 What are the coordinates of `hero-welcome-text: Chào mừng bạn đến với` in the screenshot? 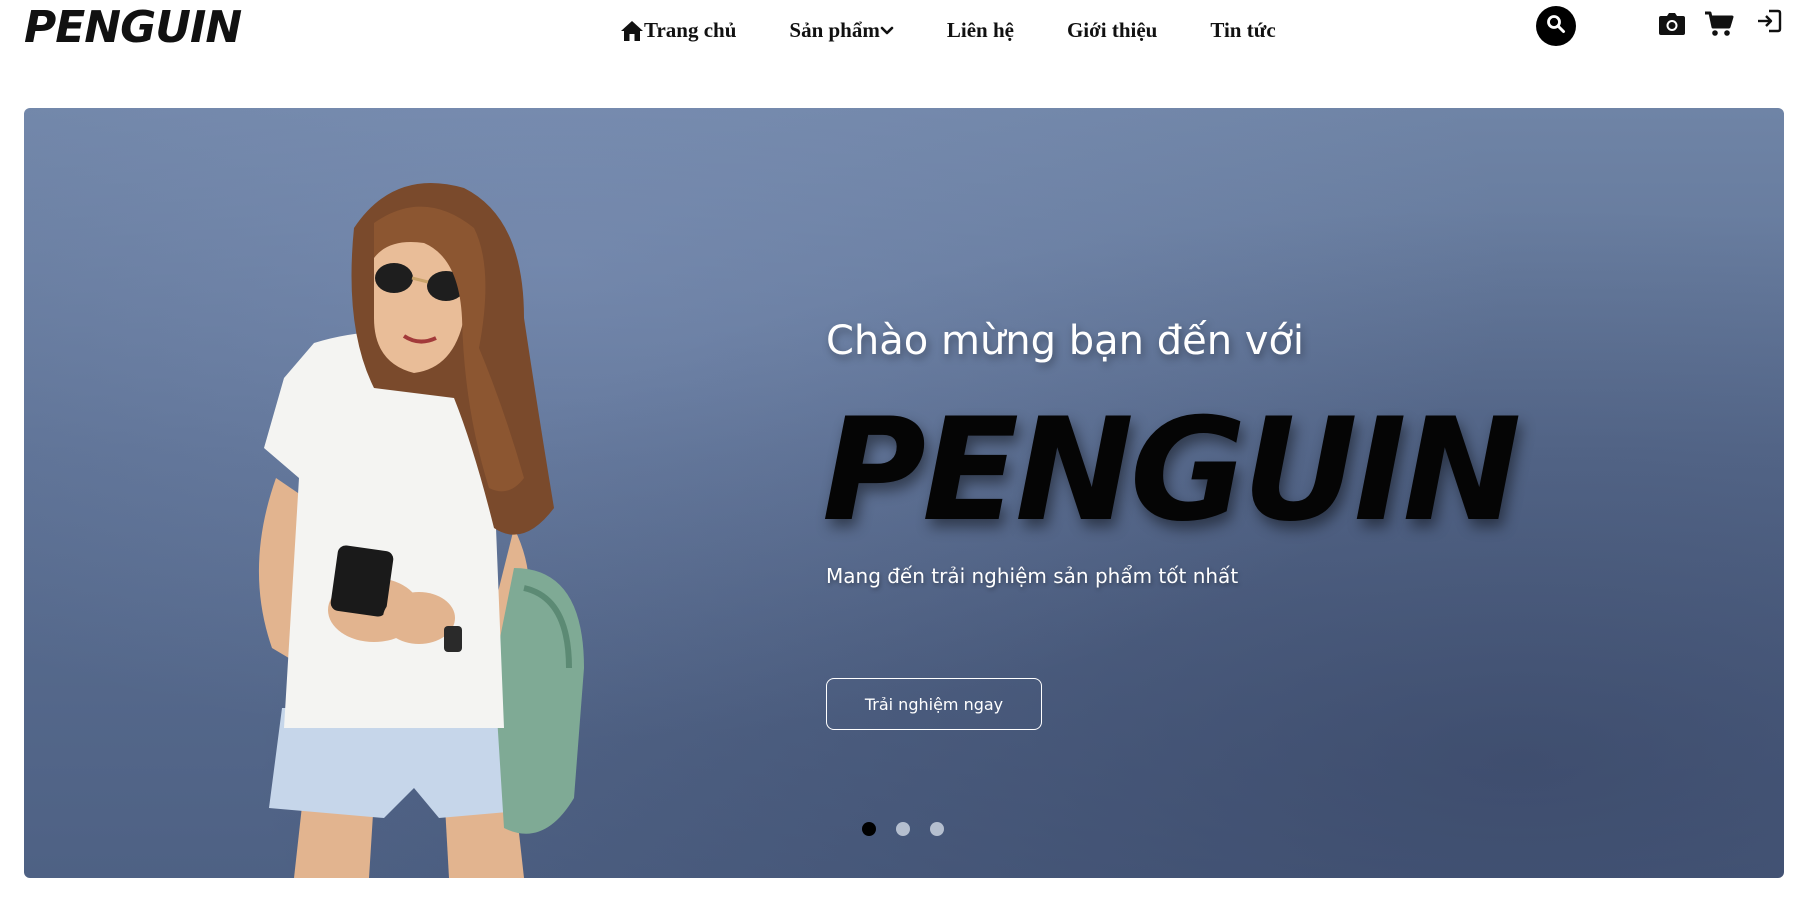 It's located at (1065, 341).